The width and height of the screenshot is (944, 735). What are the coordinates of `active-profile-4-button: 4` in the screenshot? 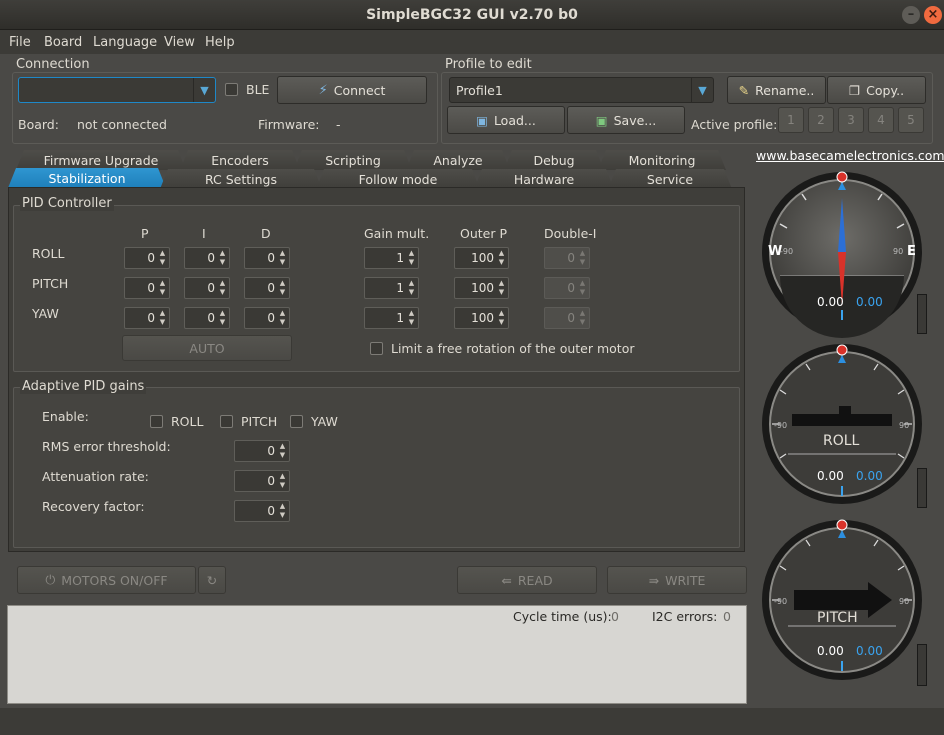 It's located at (881, 120).